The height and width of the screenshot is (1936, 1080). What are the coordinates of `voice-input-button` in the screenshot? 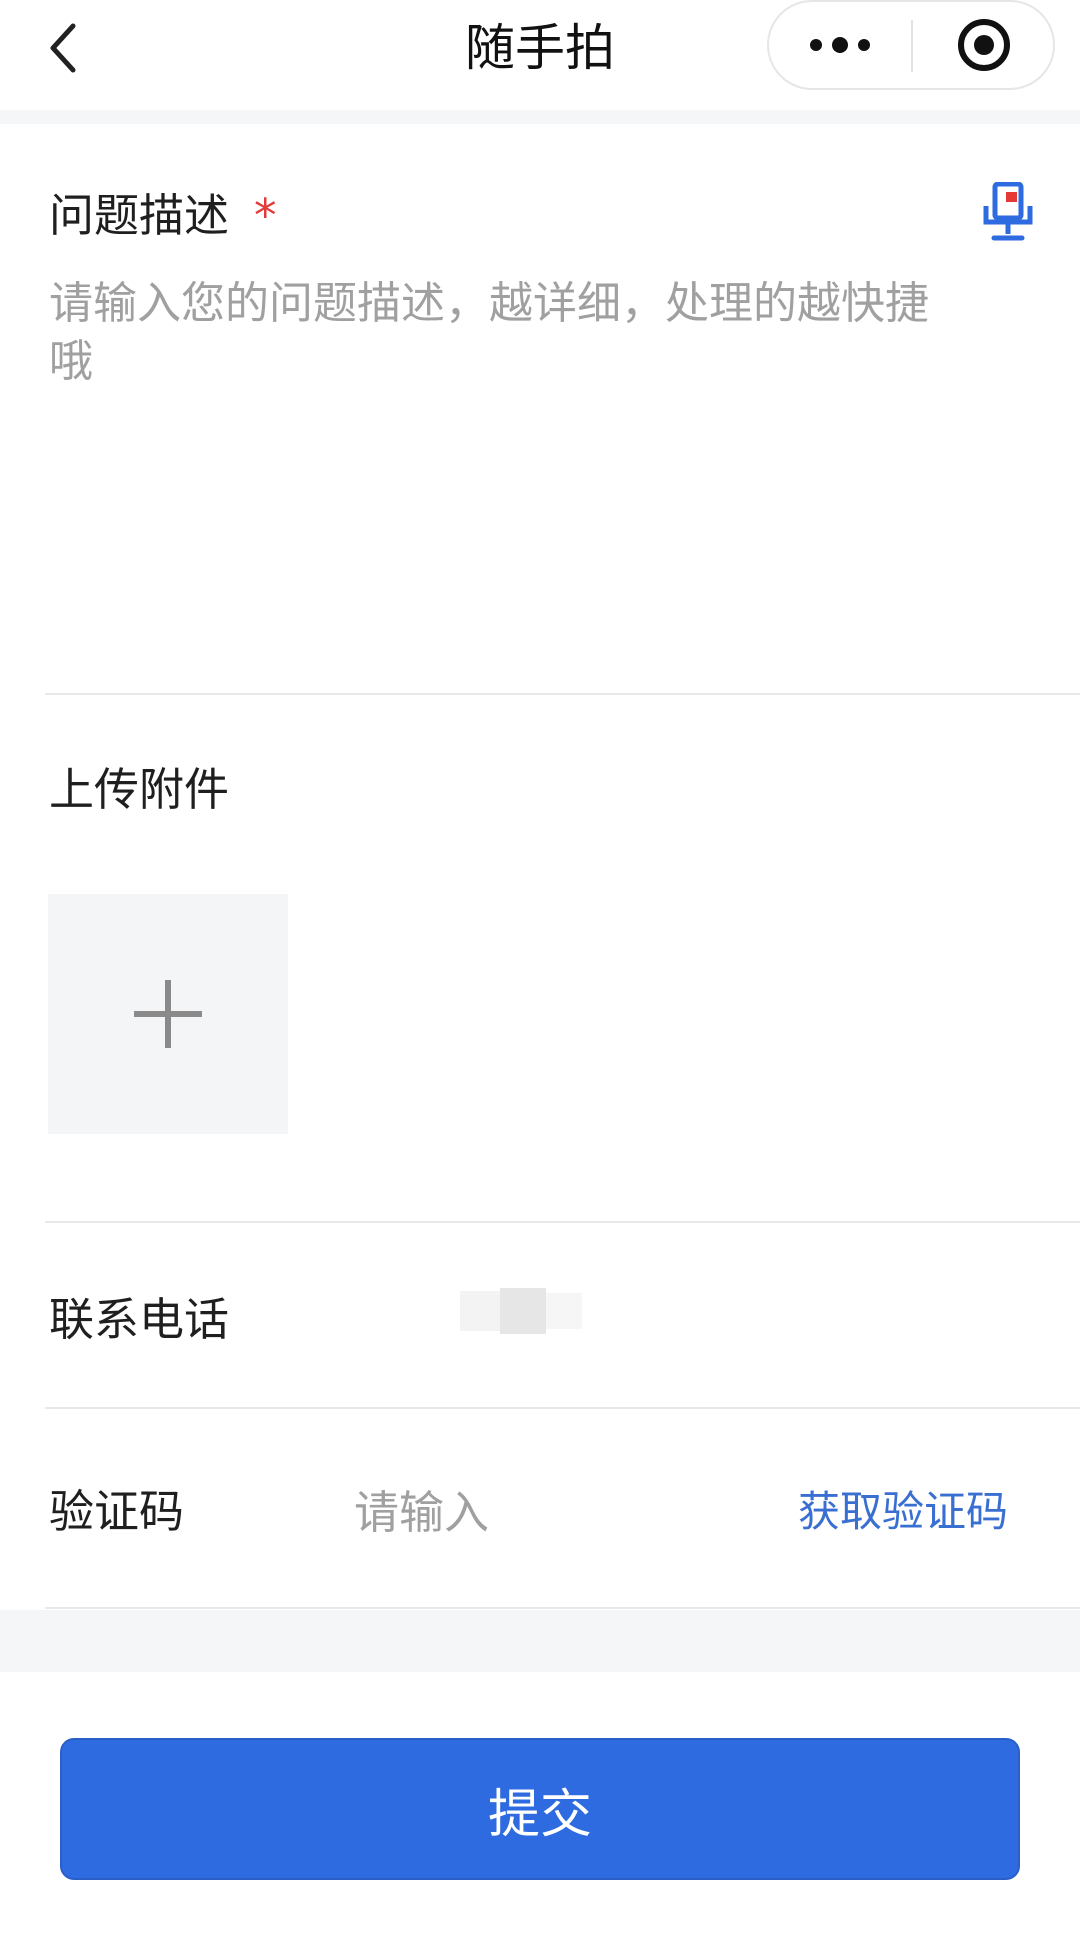 It's located at (1008, 213).